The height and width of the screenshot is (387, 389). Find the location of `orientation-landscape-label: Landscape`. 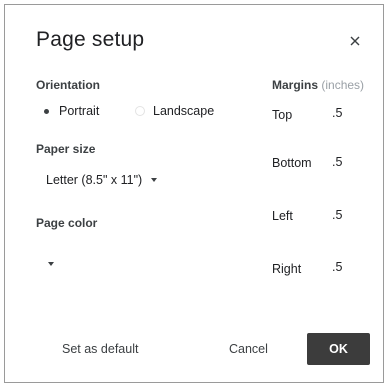

orientation-landscape-label: Landscape is located at coordinates (184, 111).